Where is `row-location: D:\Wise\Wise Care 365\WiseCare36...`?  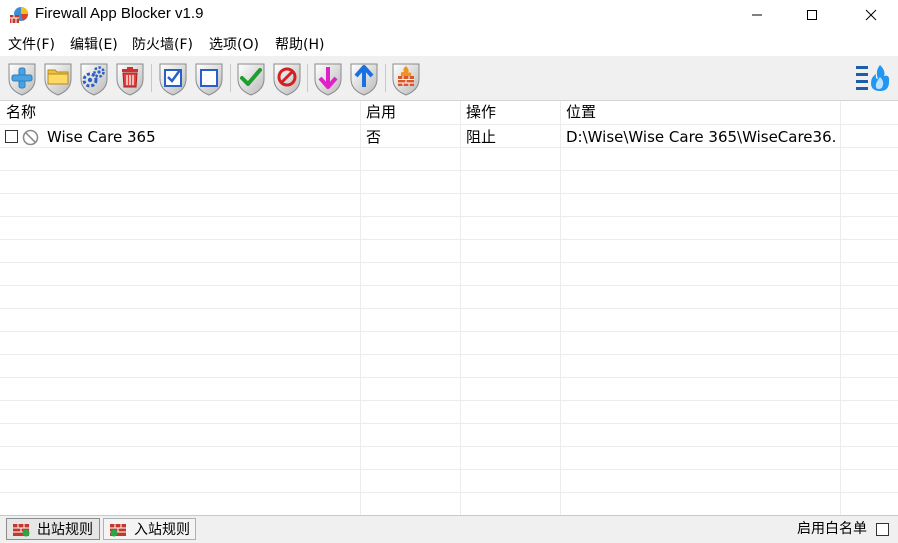
row-location: D:\Wise\Wise Care 365\WiseCare36... is located at coordinates (702, 137).